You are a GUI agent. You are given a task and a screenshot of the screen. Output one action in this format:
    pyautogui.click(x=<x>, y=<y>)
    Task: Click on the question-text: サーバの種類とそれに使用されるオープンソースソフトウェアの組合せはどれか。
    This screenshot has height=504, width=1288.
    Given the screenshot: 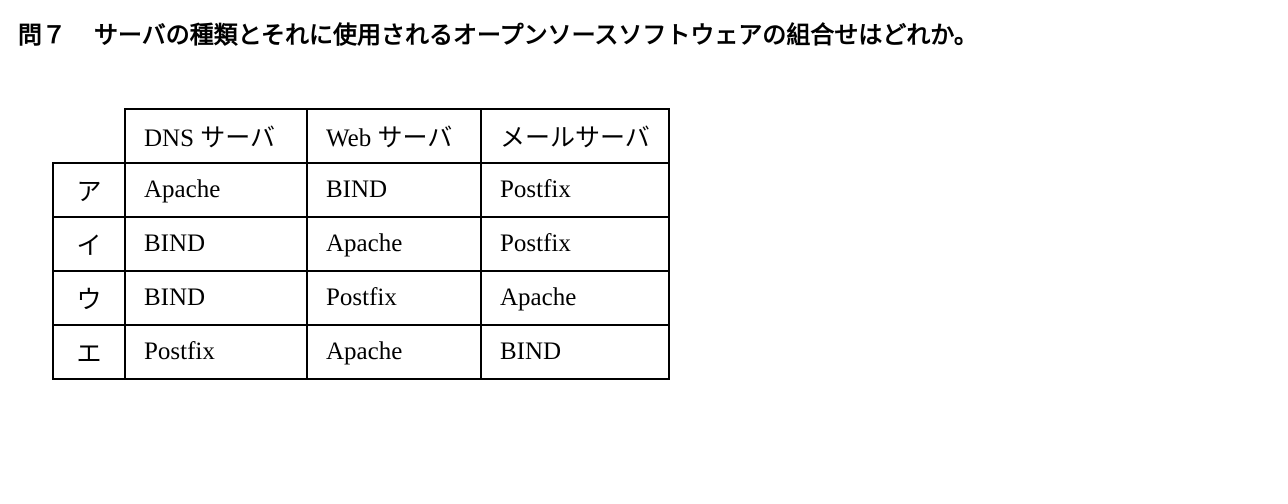 What is the action you would take?
    pyautogui.click(x=536, y=35)
    